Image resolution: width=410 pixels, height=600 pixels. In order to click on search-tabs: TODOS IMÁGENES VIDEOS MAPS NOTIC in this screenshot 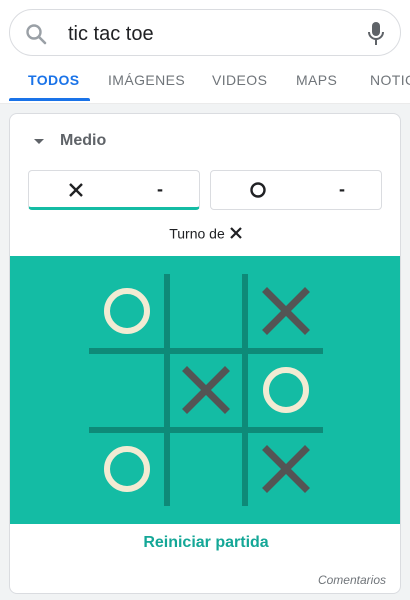, I will do `click(205, 82)`.